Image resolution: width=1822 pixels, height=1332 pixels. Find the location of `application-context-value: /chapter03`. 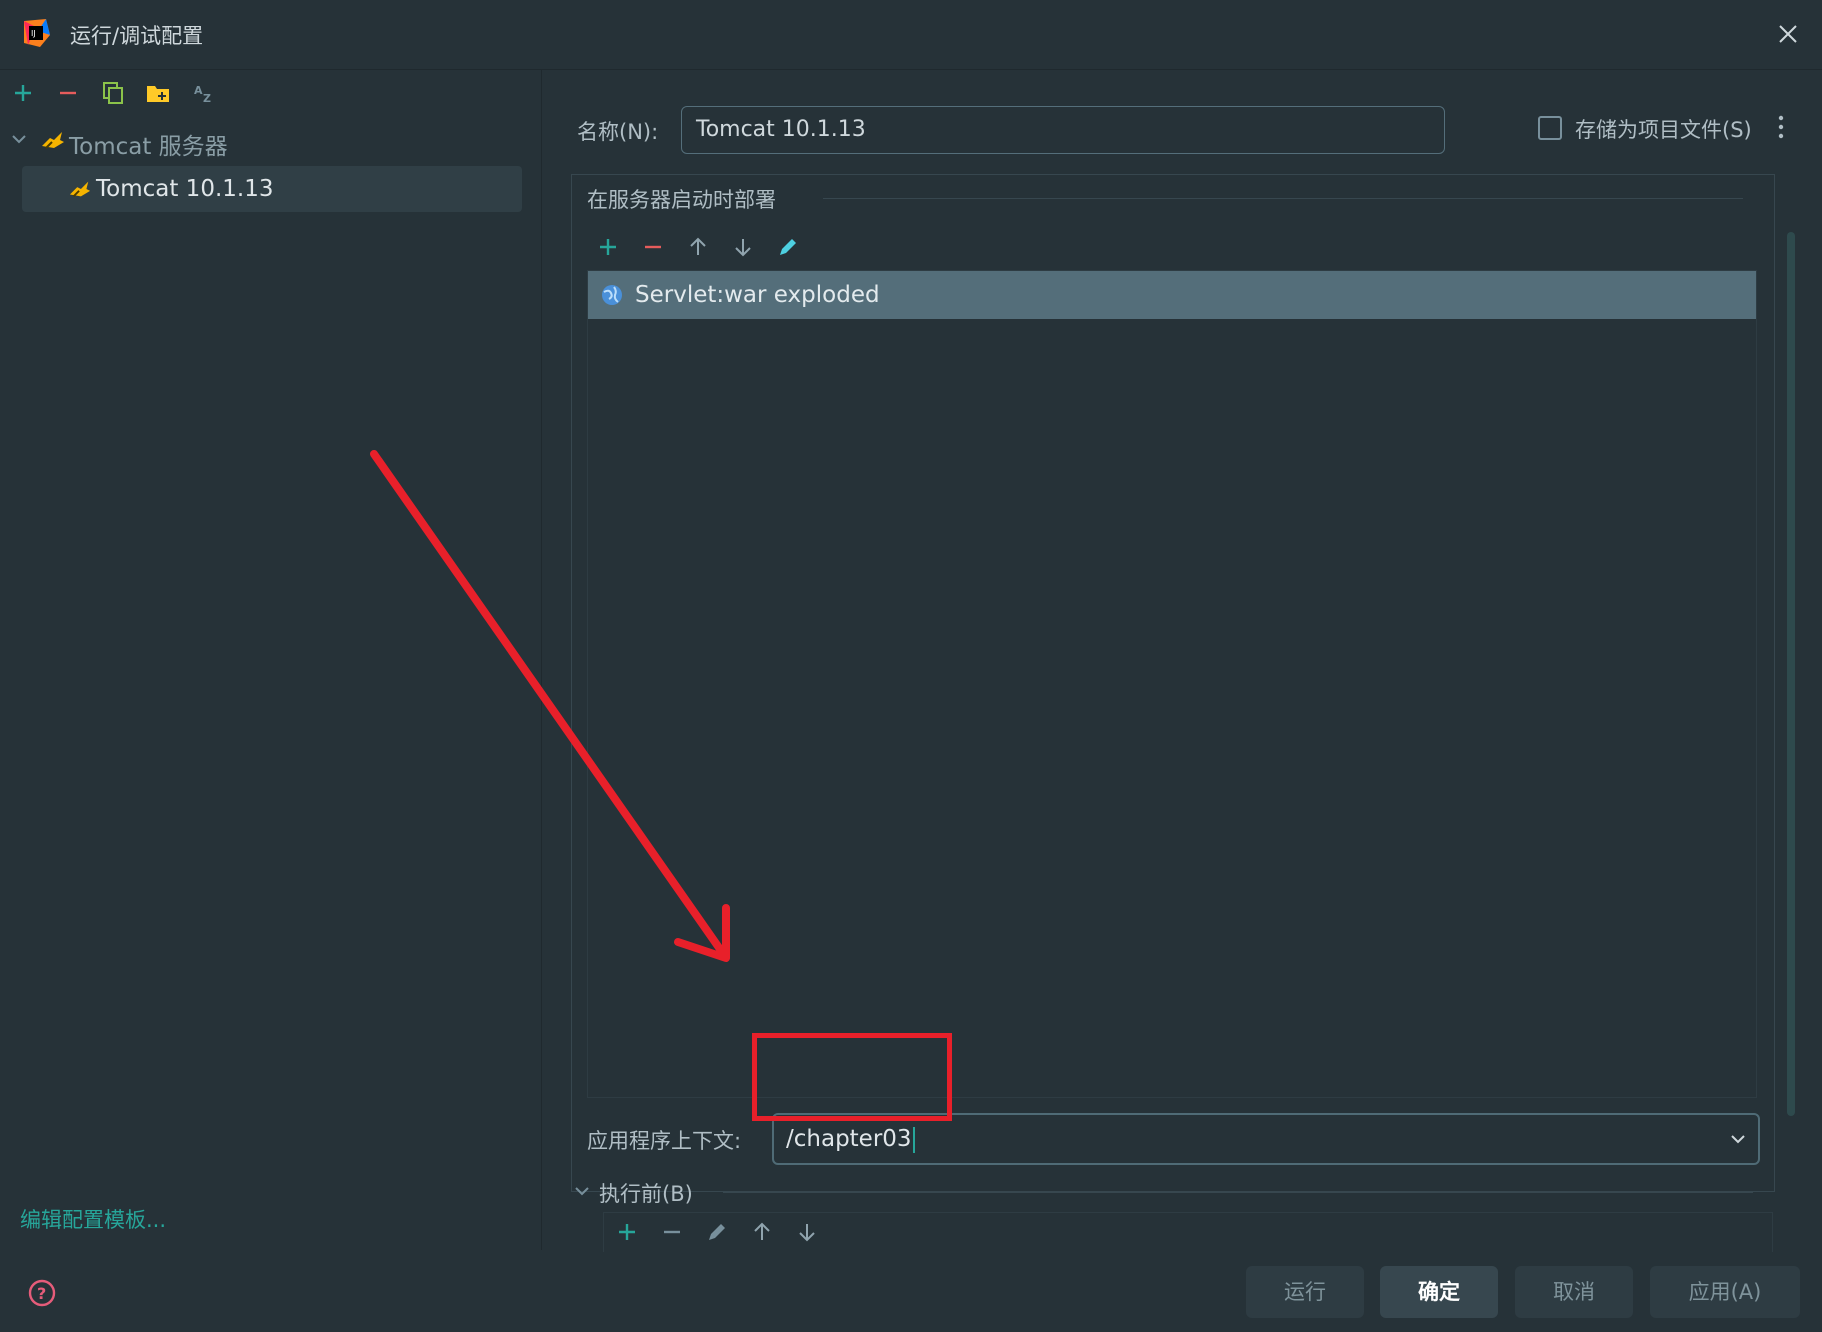

application-context-value: /chapter03 is located at coordinates (850, 1139).